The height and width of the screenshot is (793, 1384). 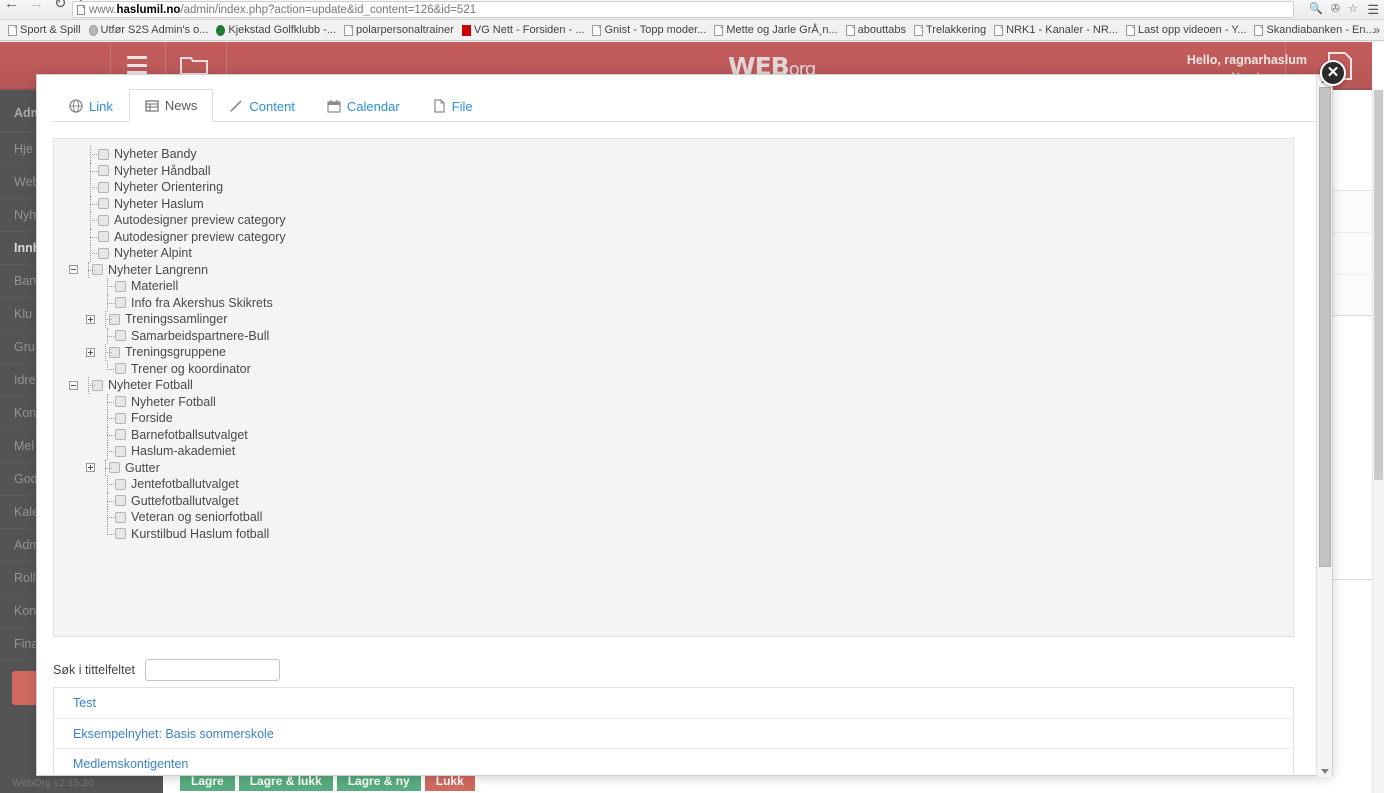 What do you see at coordinates (1316, 8) in the screenshot?
I see `search-icon: 🔍` at bounding box center [1316, 8].